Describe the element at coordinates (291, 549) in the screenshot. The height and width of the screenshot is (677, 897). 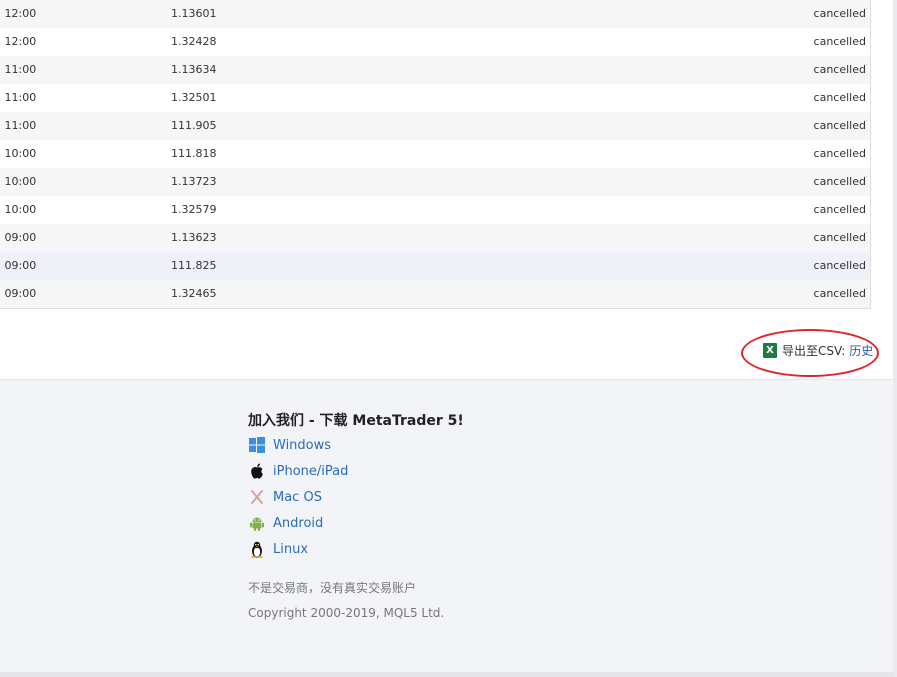
I see `platform-label: Linux` at that location.